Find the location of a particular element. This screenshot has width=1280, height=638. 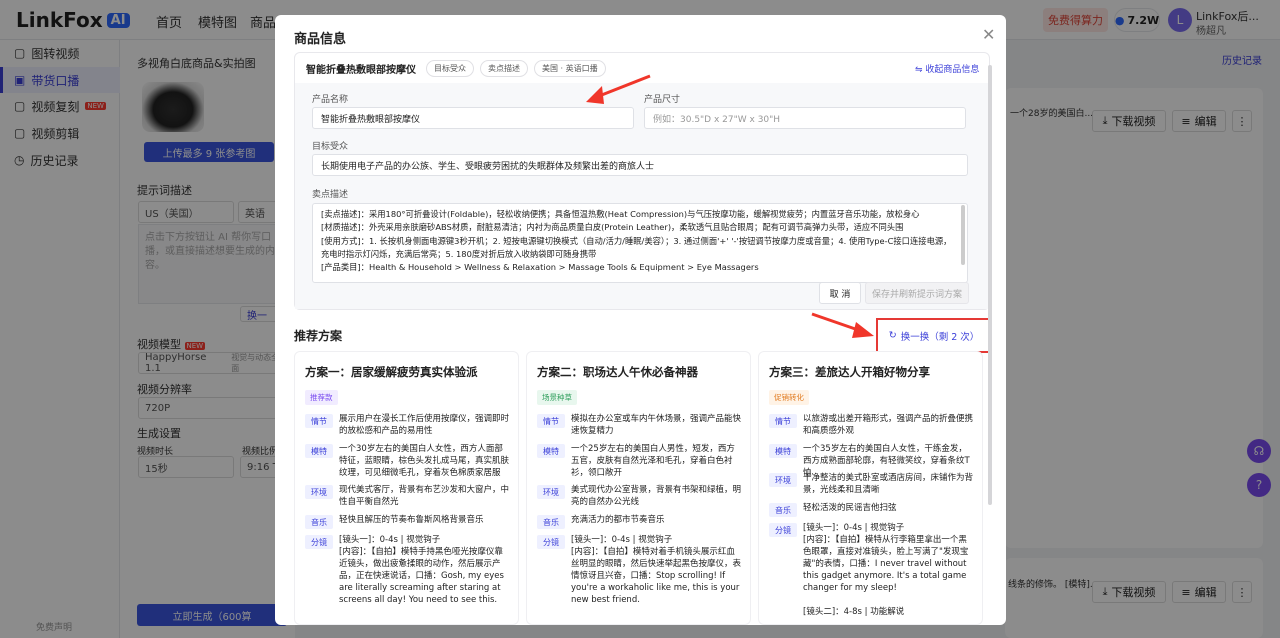

link-icon: ⇋ is located at coordinates (919, 70).